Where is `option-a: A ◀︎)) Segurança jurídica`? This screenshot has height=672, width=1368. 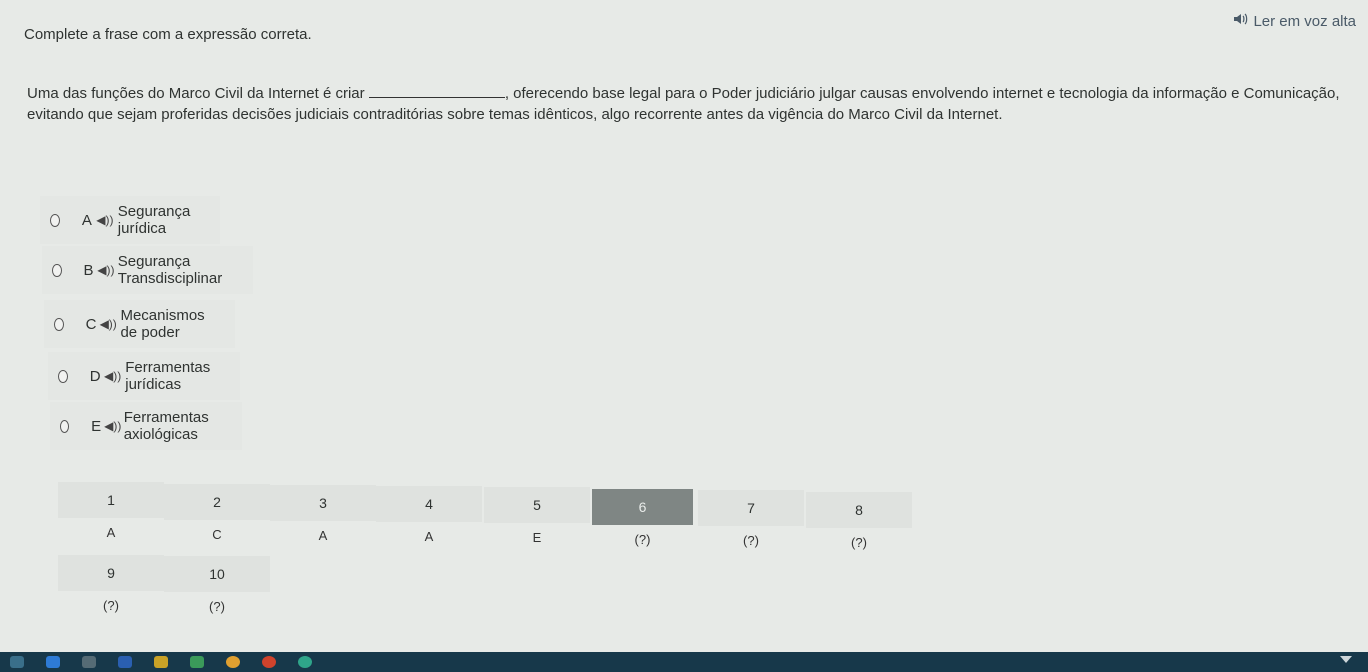
option-a: A ◀︎)) Segurança jurídica is located at coordinates (130, 220).